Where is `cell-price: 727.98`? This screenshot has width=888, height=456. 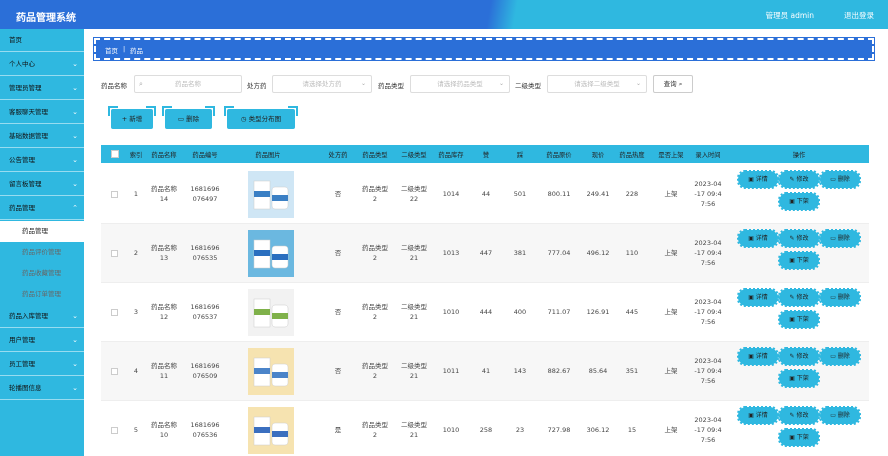 cell-price: 727.98 is located at coordinates (559, 430).